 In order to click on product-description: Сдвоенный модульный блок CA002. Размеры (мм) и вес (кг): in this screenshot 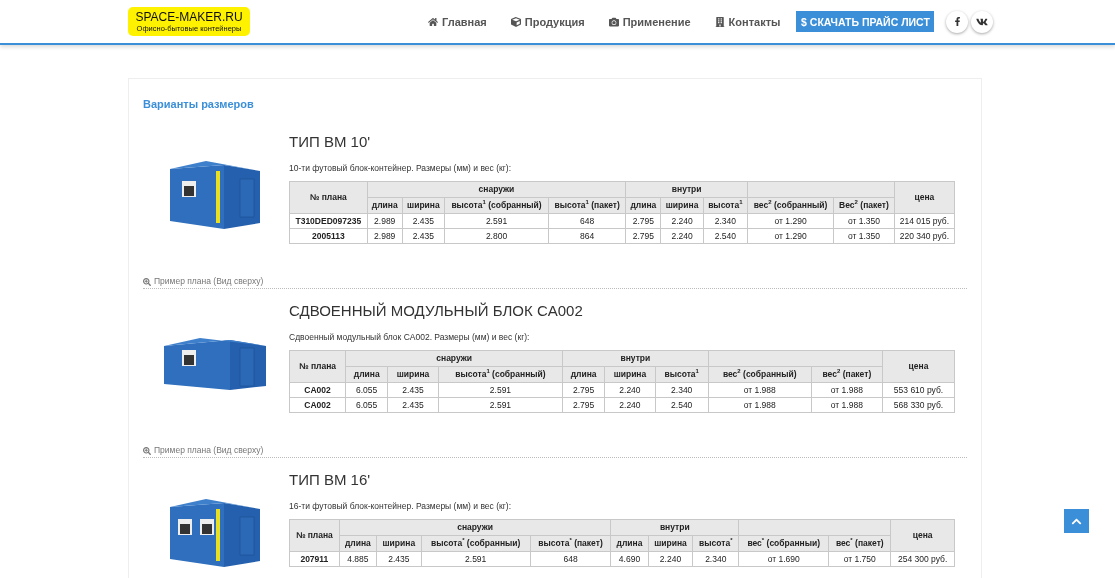, I will do `click(410, 337)`.